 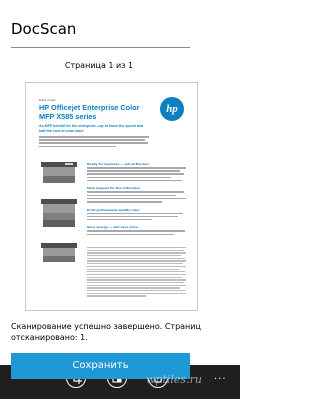 What do you see at coordinates (172, 109) in the screenshot?
I see `hp-logo: hp` at bounding box center [172, 109].